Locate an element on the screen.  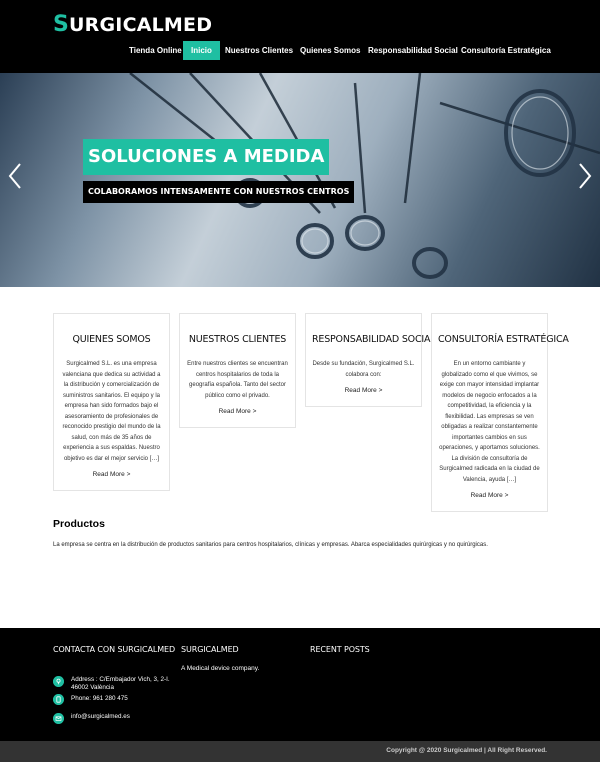
nav-item-consultoria-estrategica: Consultoría Estratégica is located at coordinates (506, 50).